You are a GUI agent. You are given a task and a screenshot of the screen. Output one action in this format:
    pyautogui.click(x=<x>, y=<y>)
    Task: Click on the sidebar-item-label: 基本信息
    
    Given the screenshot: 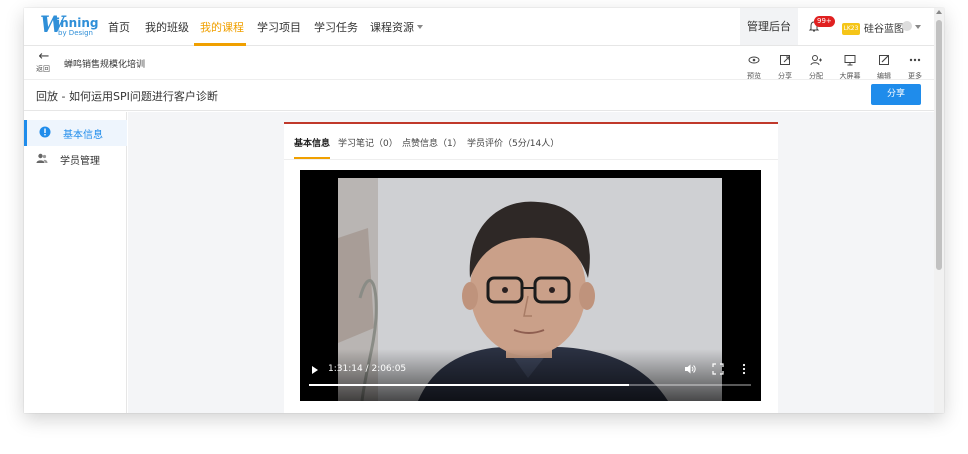 What is the action you would take?
    pyautogui.click(x=83, y=135)
    